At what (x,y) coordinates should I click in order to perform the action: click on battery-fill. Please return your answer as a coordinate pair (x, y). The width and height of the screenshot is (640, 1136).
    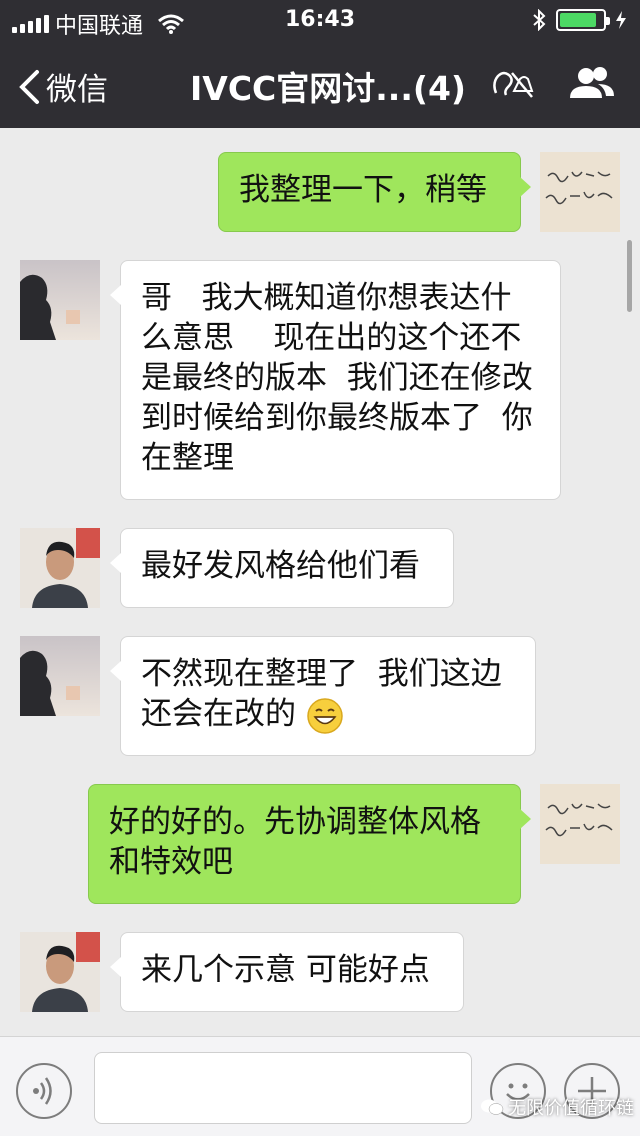
    Looking at the image, I should click on (578, 20).